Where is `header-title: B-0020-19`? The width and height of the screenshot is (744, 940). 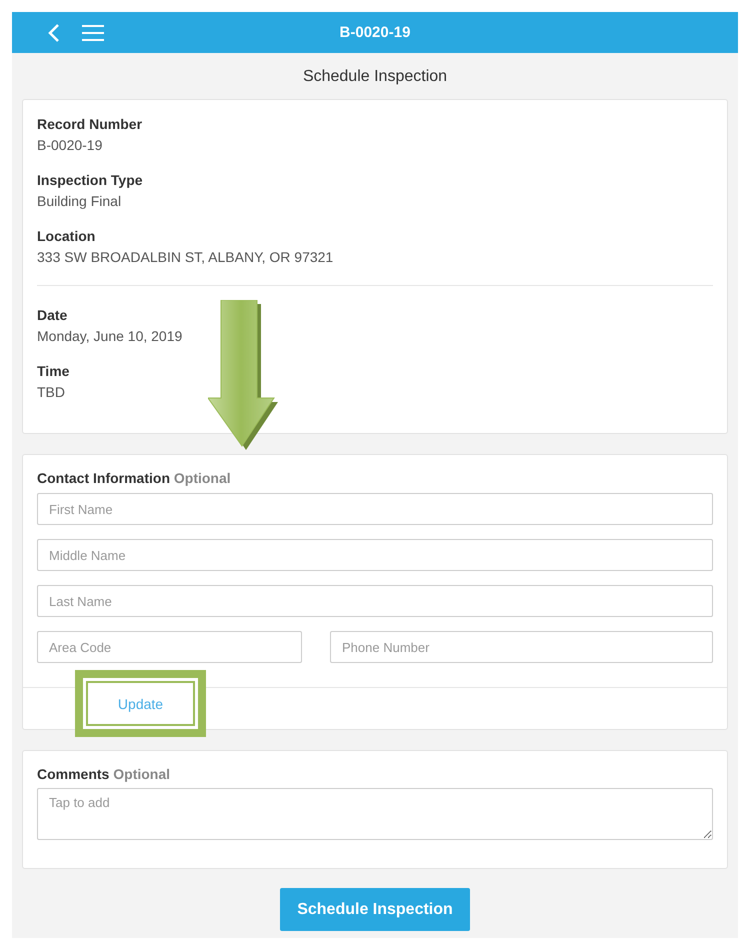
header-title: B-0020-19 is located at coordinates (375, 32).